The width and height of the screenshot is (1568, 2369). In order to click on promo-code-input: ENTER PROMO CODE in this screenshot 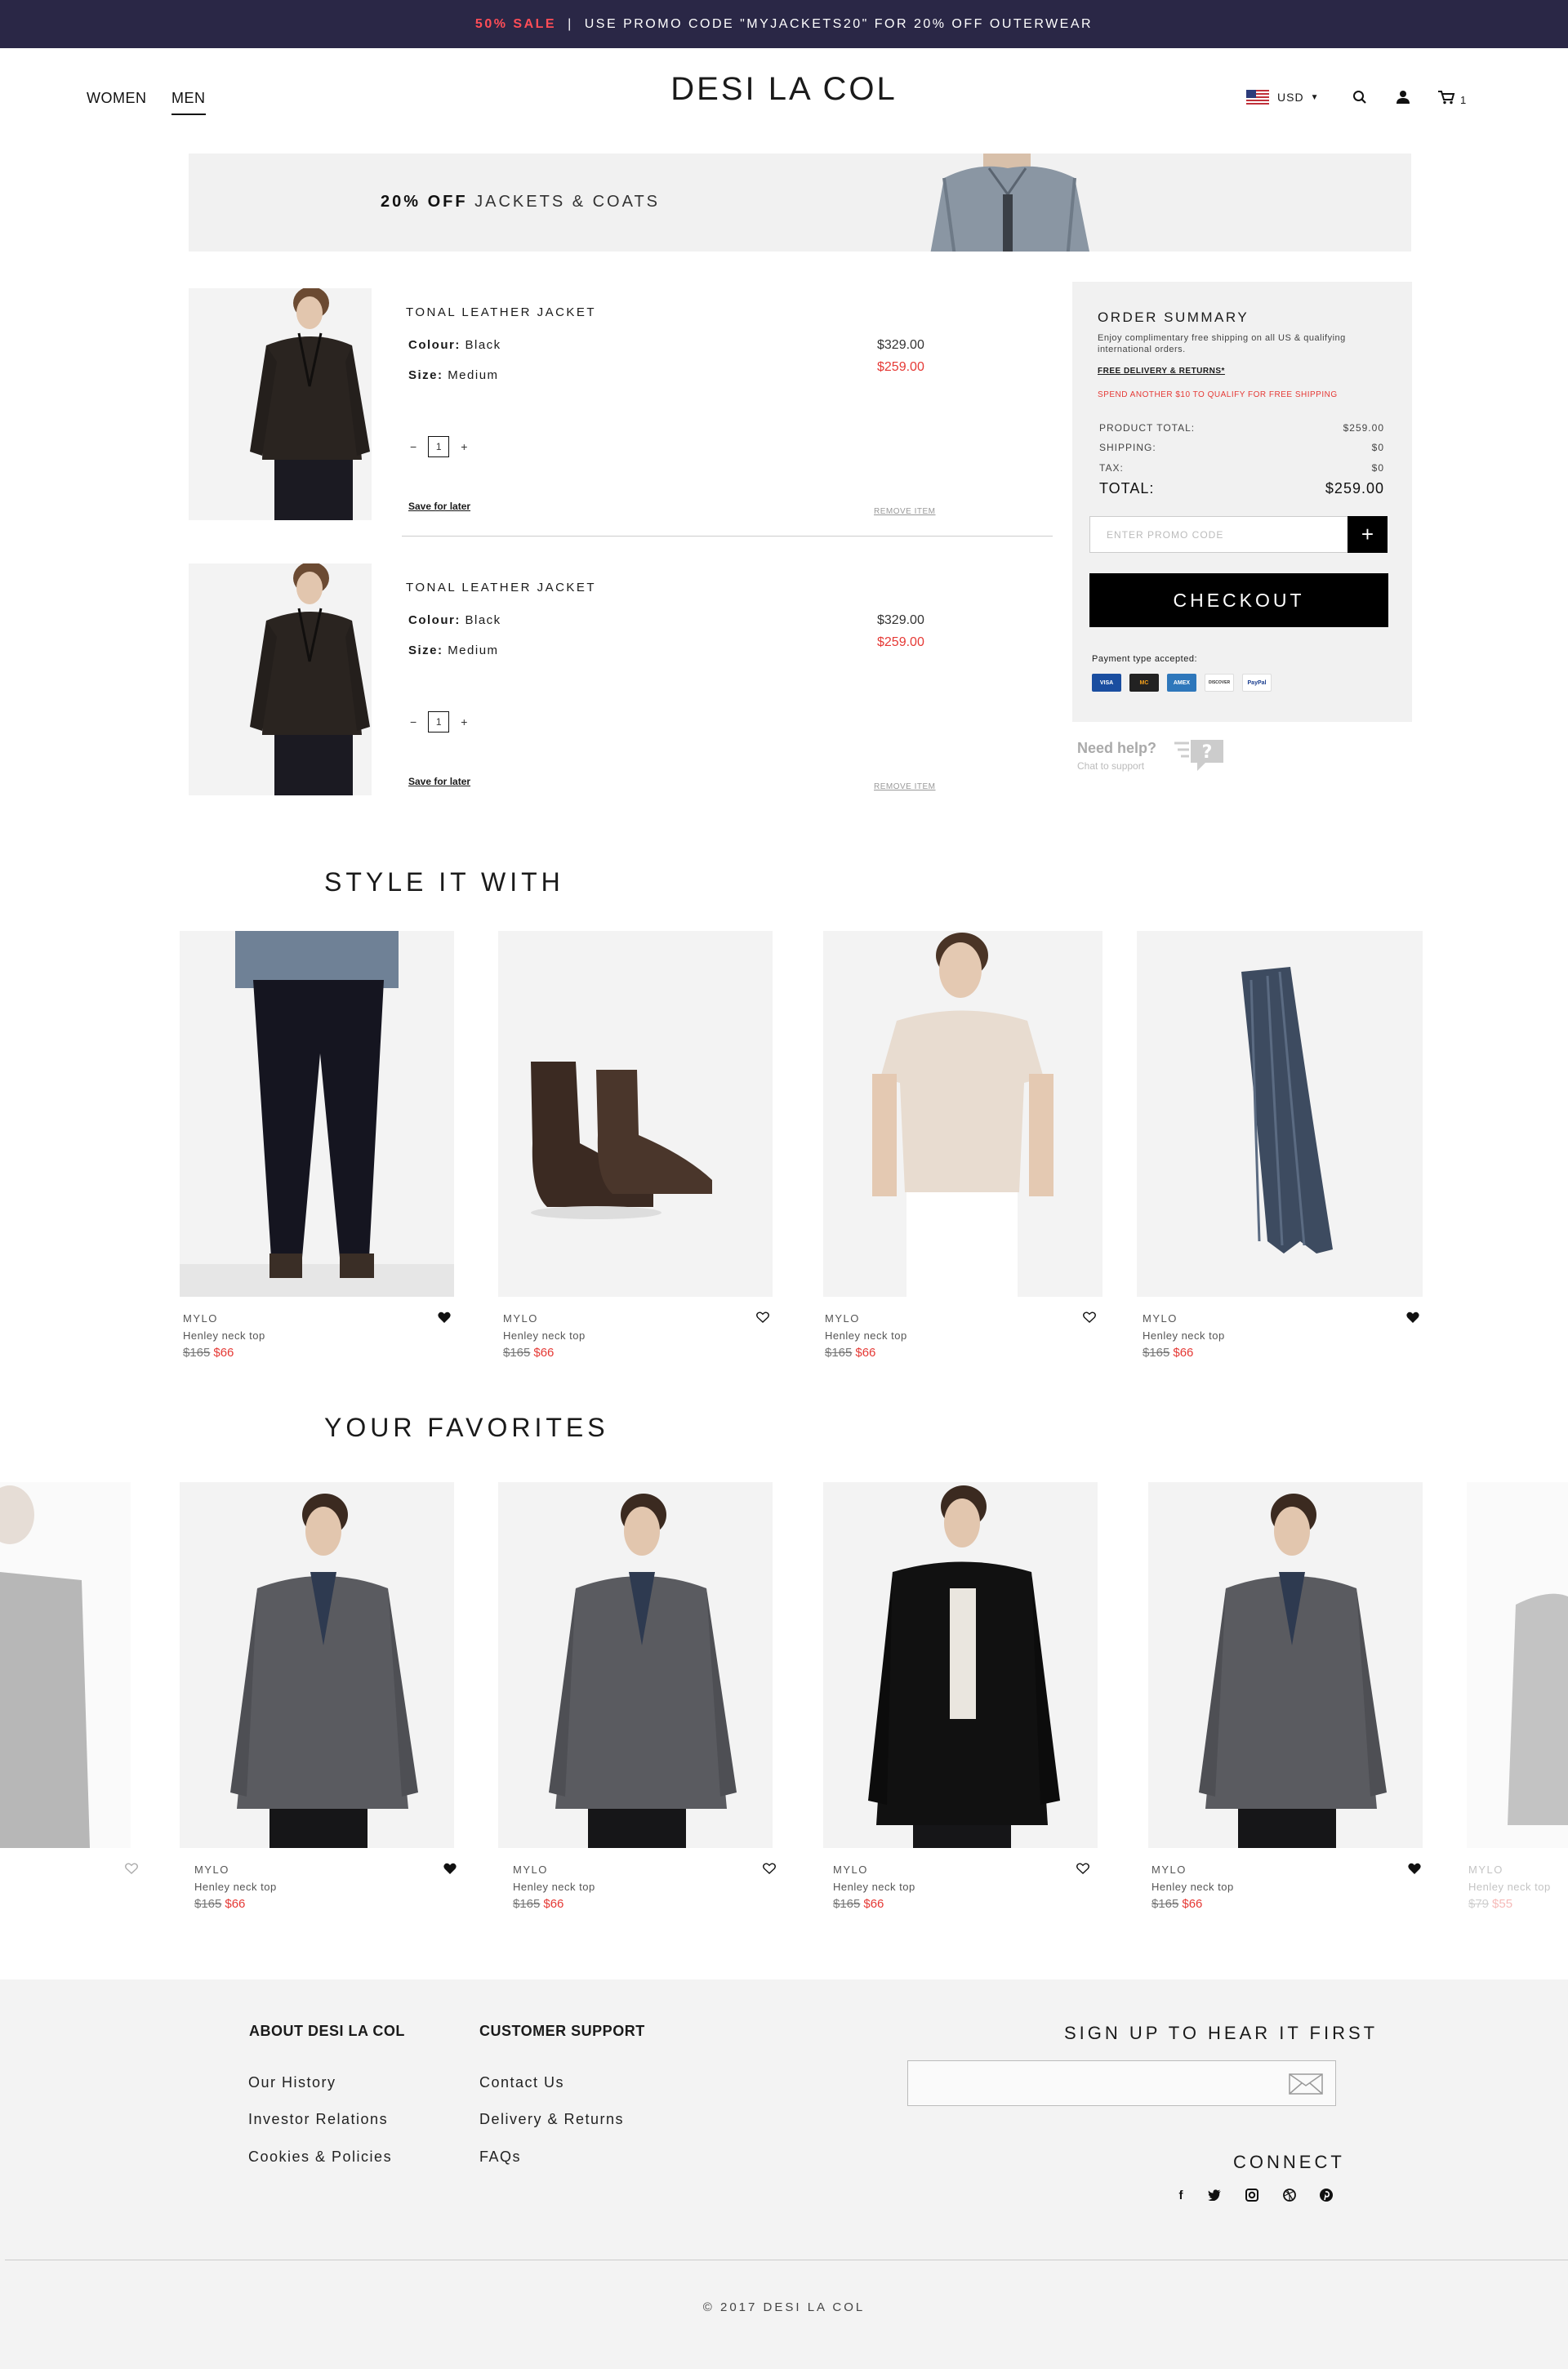, I will do `click(1218, 534)`.